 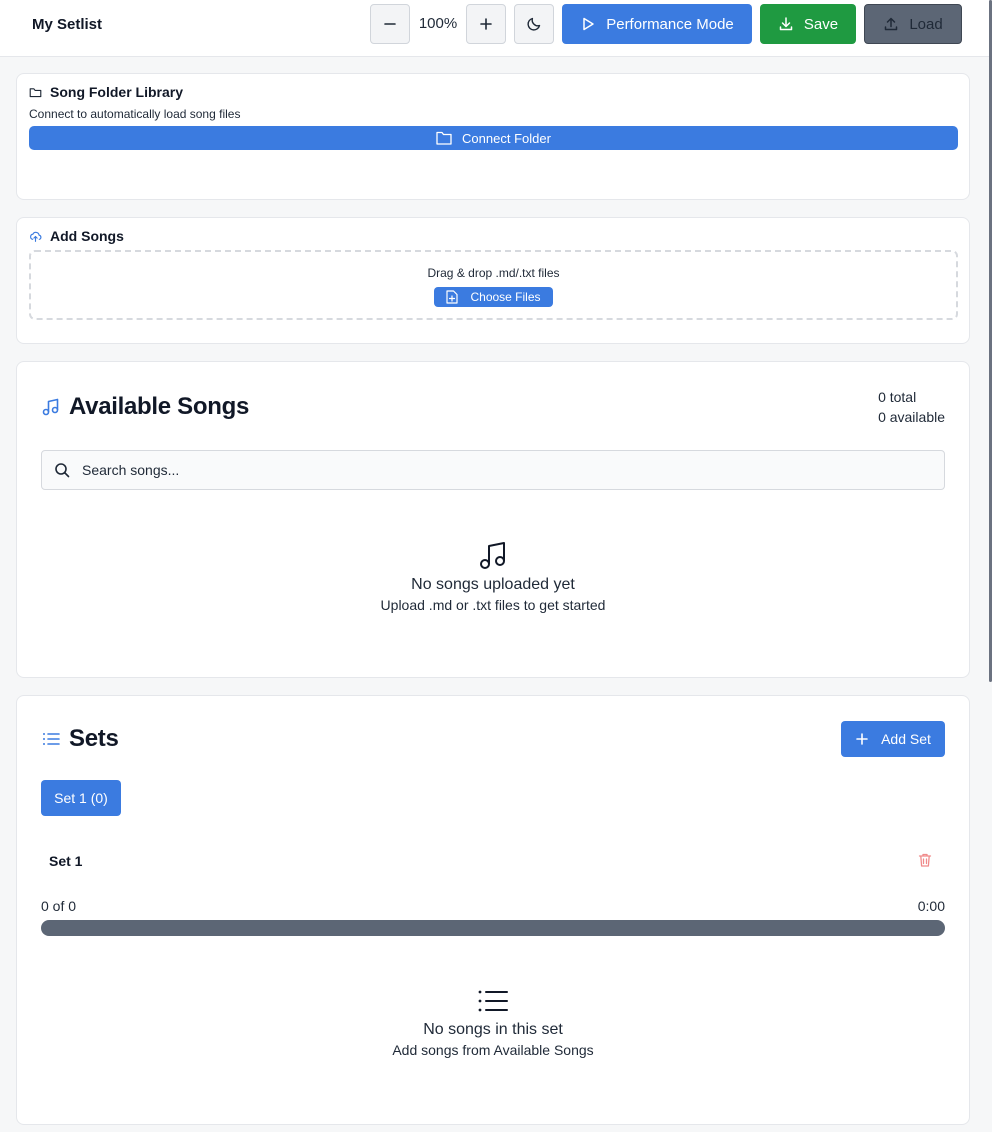 What do you see at coordinates (438, 23) in the screenshot?
I see `zoom-level: 100%` at bounding box center [438, 23].